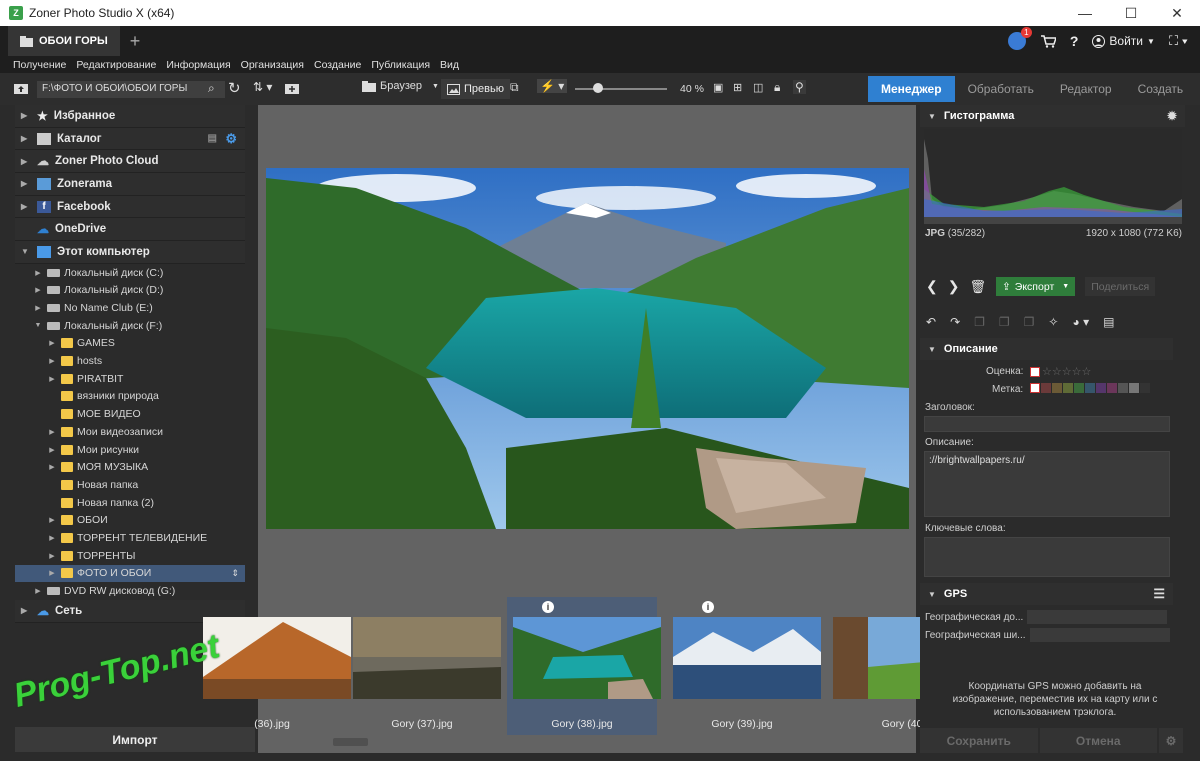  Describe the element at coordinates (130, 162) in the screenshot. I see `nav-zoner-cloud: ▶ ☁ Zoner Photo Cloud` at that location.